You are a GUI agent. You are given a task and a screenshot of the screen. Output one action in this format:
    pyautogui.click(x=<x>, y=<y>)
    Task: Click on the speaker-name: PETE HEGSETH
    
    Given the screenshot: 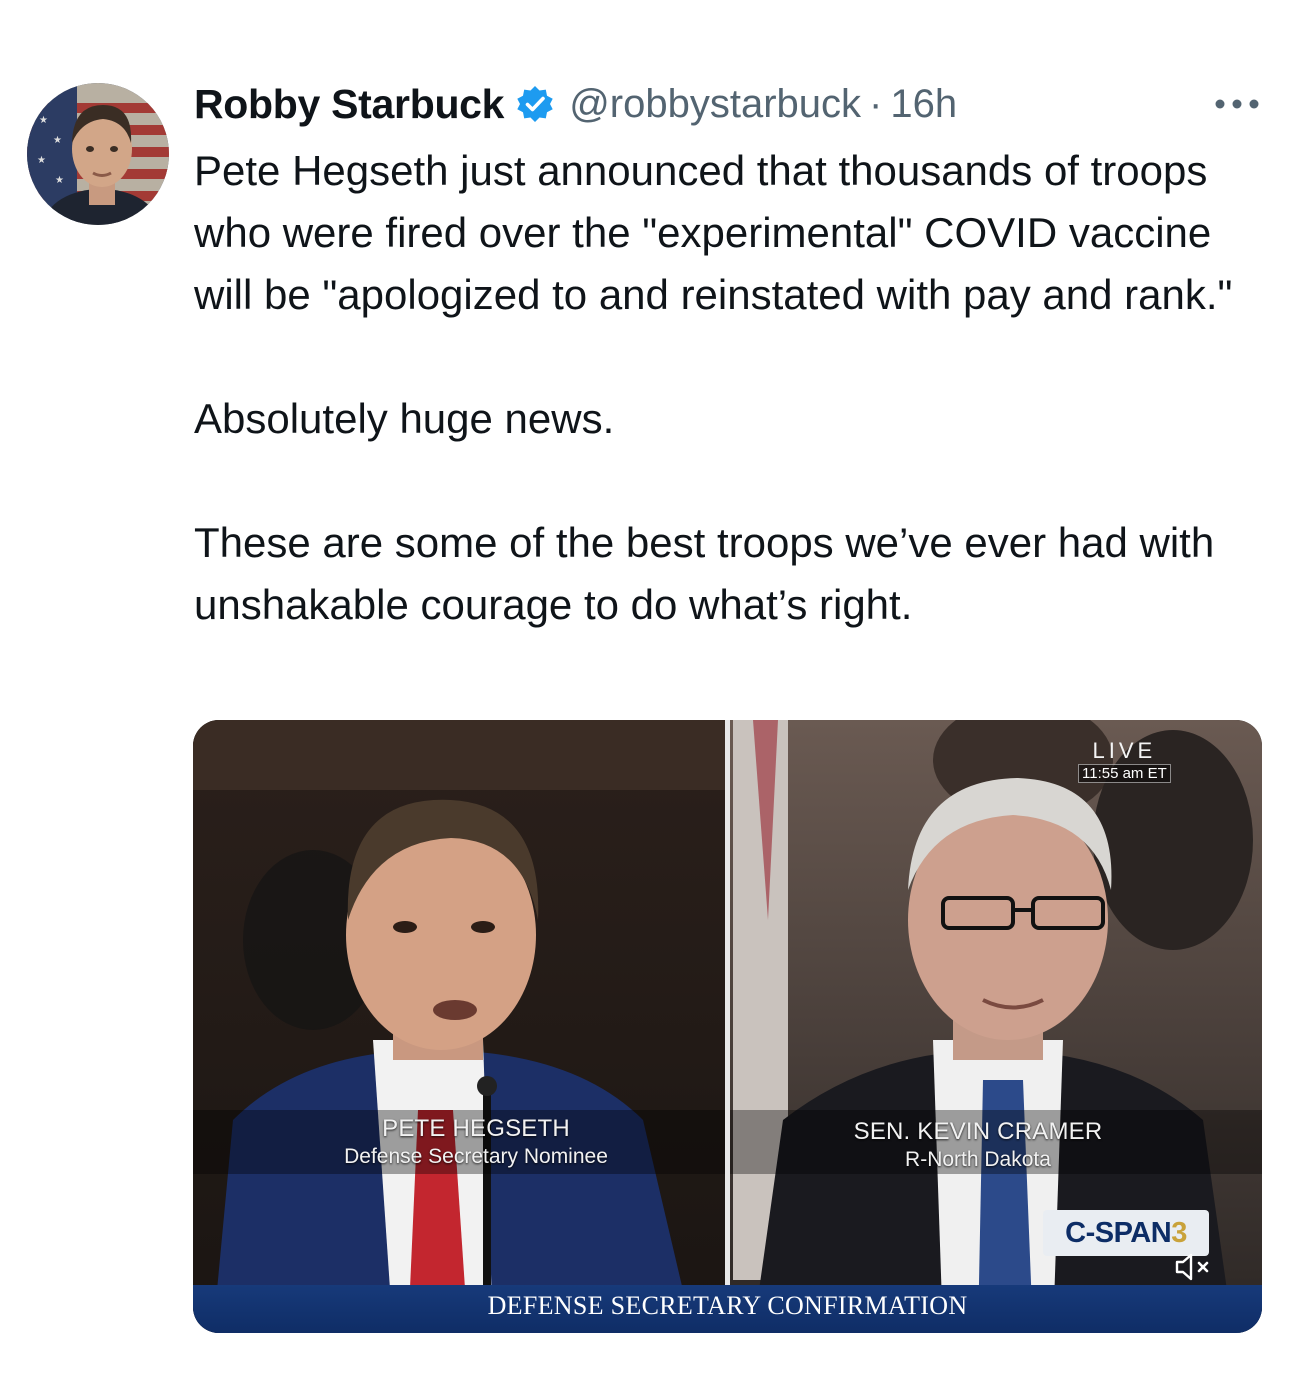 What is the action you would take?
    pyautogui.click(x=476, y=1128)
    